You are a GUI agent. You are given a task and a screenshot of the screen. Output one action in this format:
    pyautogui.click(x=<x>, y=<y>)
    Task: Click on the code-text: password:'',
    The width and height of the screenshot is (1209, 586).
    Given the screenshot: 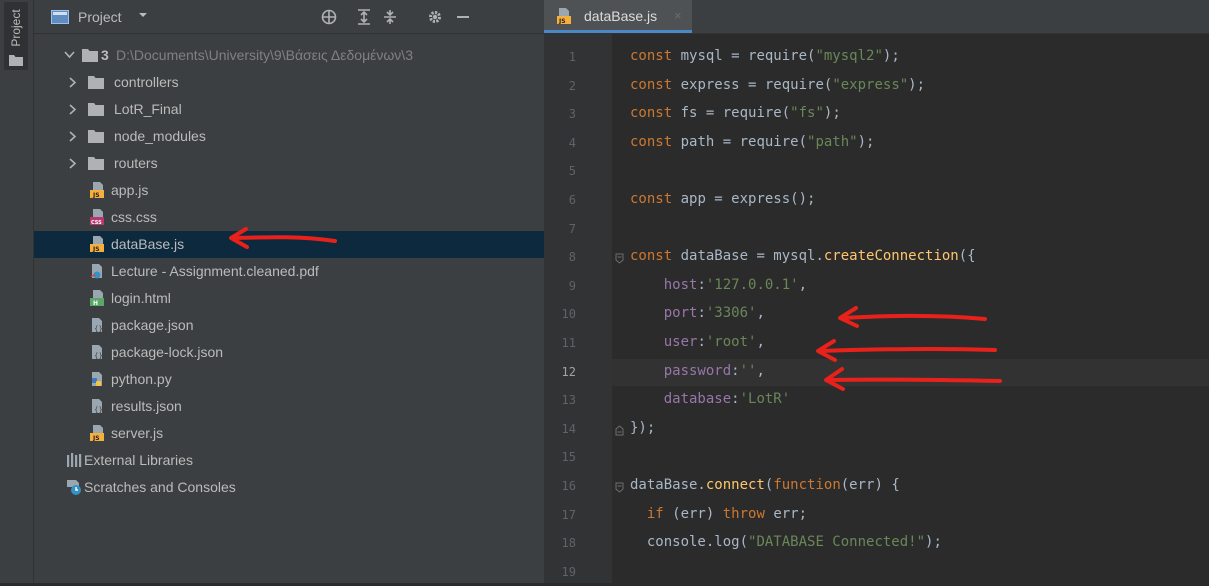 What is the action you would take?
    pyautogui.click(x=714, y=370)
    